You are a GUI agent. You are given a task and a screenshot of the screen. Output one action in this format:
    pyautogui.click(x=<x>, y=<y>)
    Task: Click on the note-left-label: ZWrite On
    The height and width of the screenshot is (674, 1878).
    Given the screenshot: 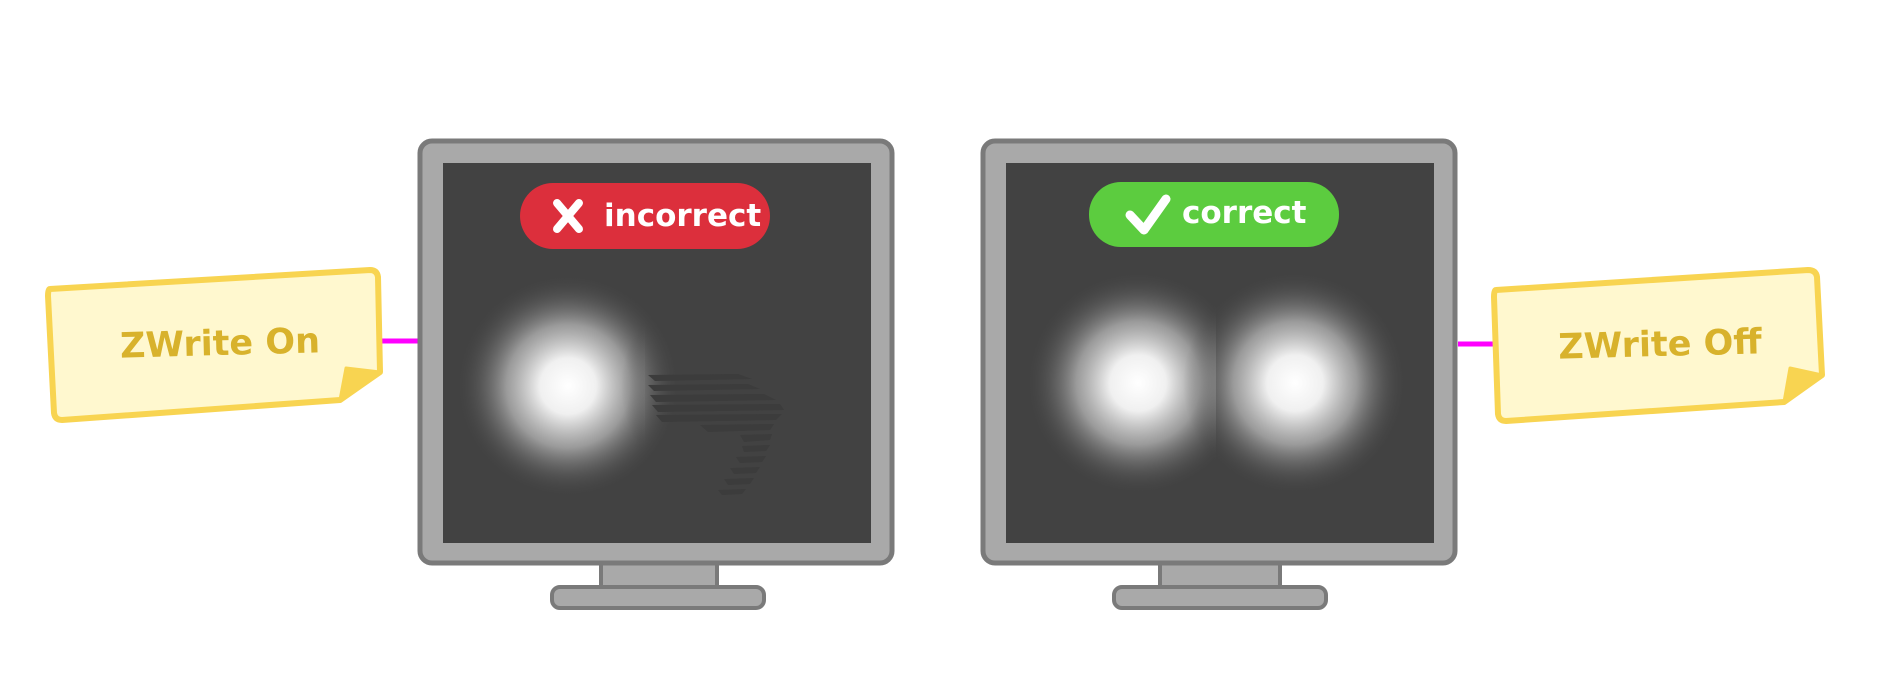 What is the action you would take?
    pyautogui.click(x=220, y=343)
    